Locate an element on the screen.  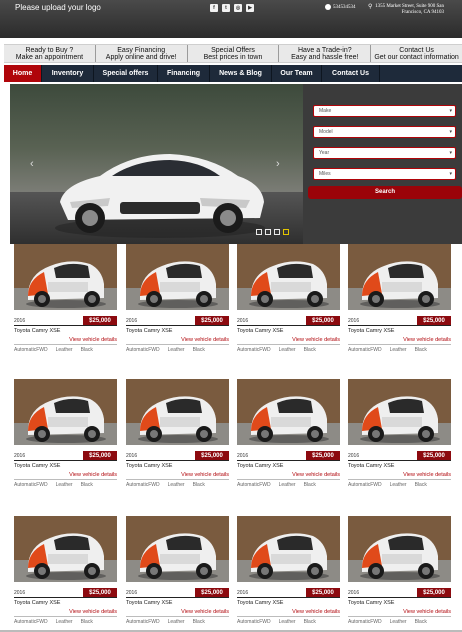
promo-special-offers: Special Offers Best prices in town is located at coordinates (234, 53).